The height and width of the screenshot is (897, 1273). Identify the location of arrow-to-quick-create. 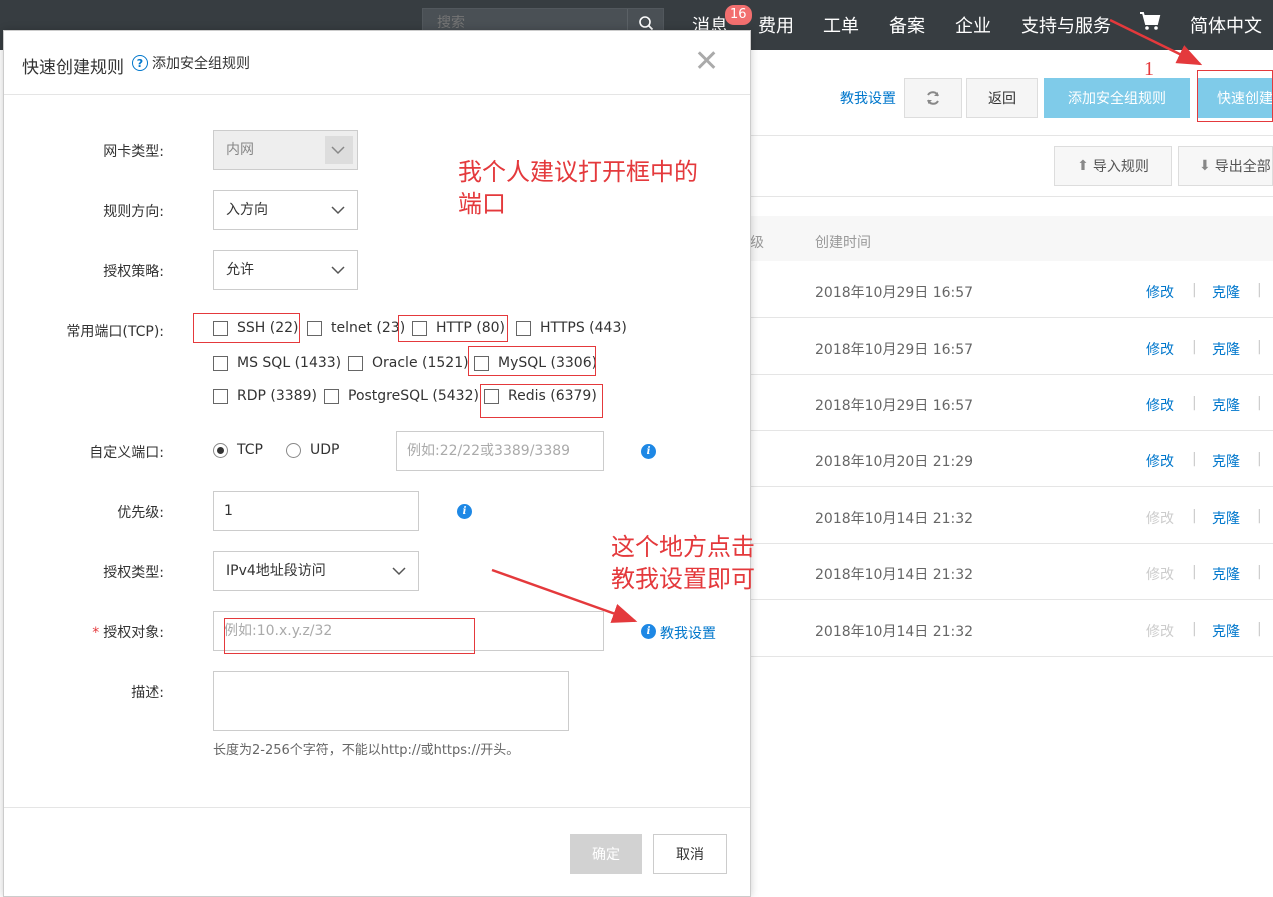
(1156, 42).